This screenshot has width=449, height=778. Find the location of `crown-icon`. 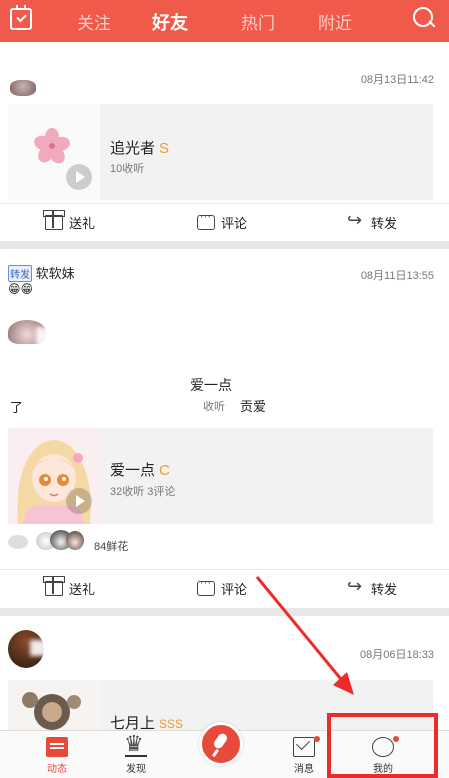

crown-icon is located at coordinates (135, 744).